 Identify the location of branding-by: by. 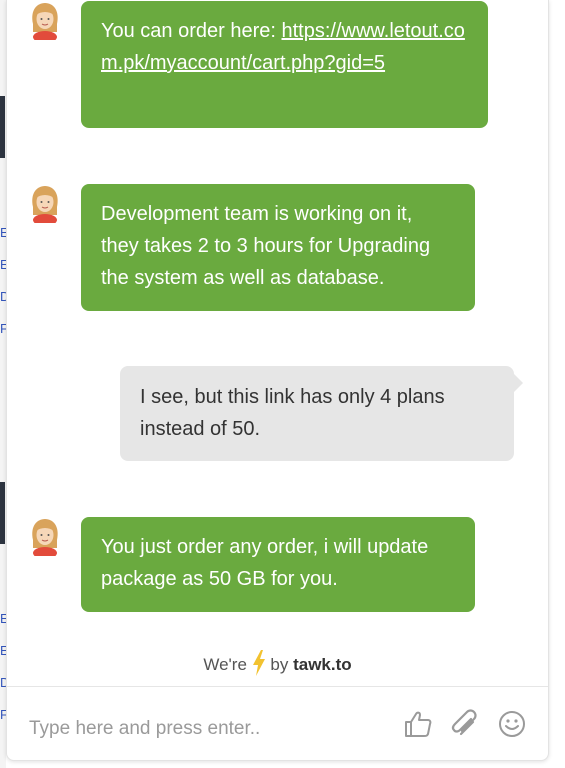
(279, 664).